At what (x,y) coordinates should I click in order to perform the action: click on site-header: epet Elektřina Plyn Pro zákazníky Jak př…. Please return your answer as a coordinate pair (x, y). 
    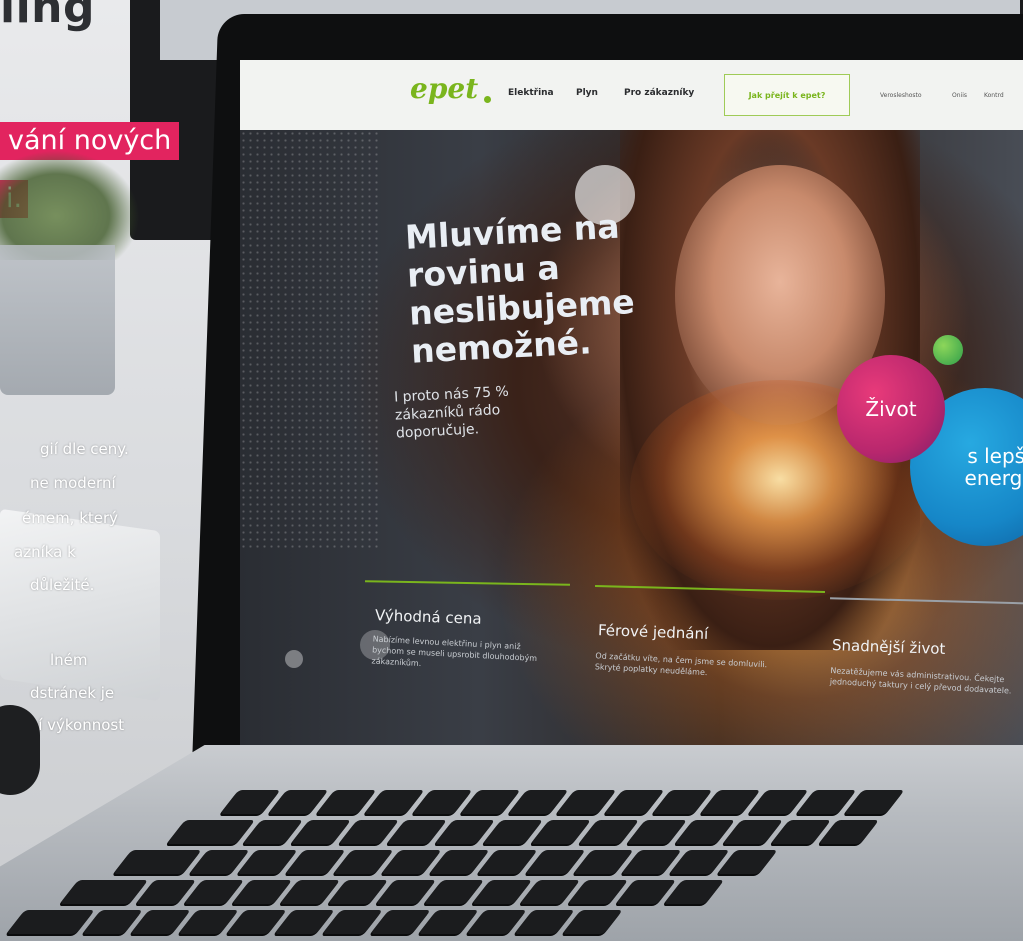
    Looking at the image, I should click on (631, 95).